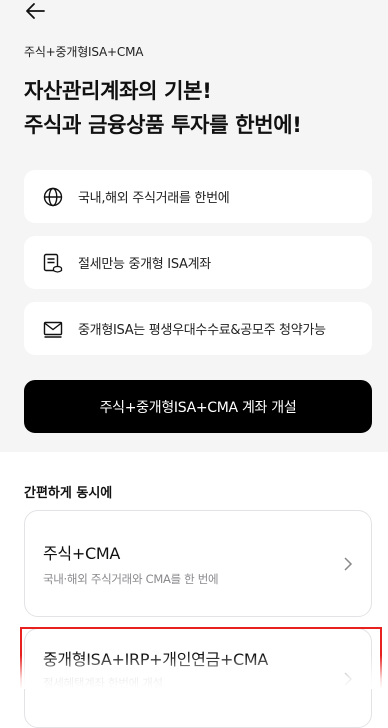  What do you see at coordinates (53, 263) in the screenshot?
I see `document-coin-icon` at bounding box center [53, 263].